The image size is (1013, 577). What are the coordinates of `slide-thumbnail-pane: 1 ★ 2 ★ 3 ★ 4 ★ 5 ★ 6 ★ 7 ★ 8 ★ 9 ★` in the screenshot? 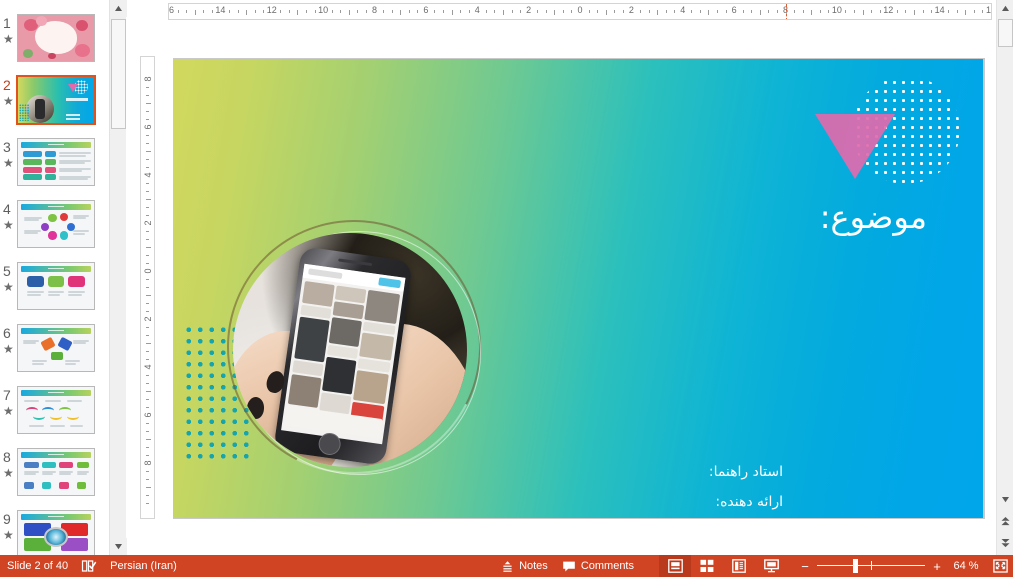 It's located at (54, 277).